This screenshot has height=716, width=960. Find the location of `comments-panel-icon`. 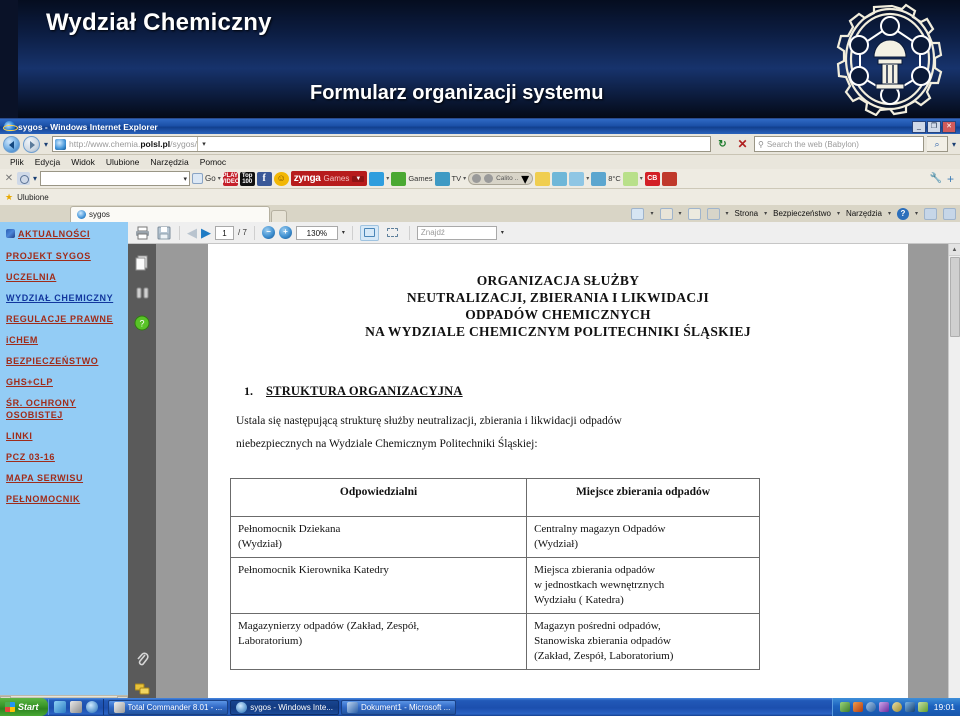

comments-panel-icon is located at coordinates (142, 689).